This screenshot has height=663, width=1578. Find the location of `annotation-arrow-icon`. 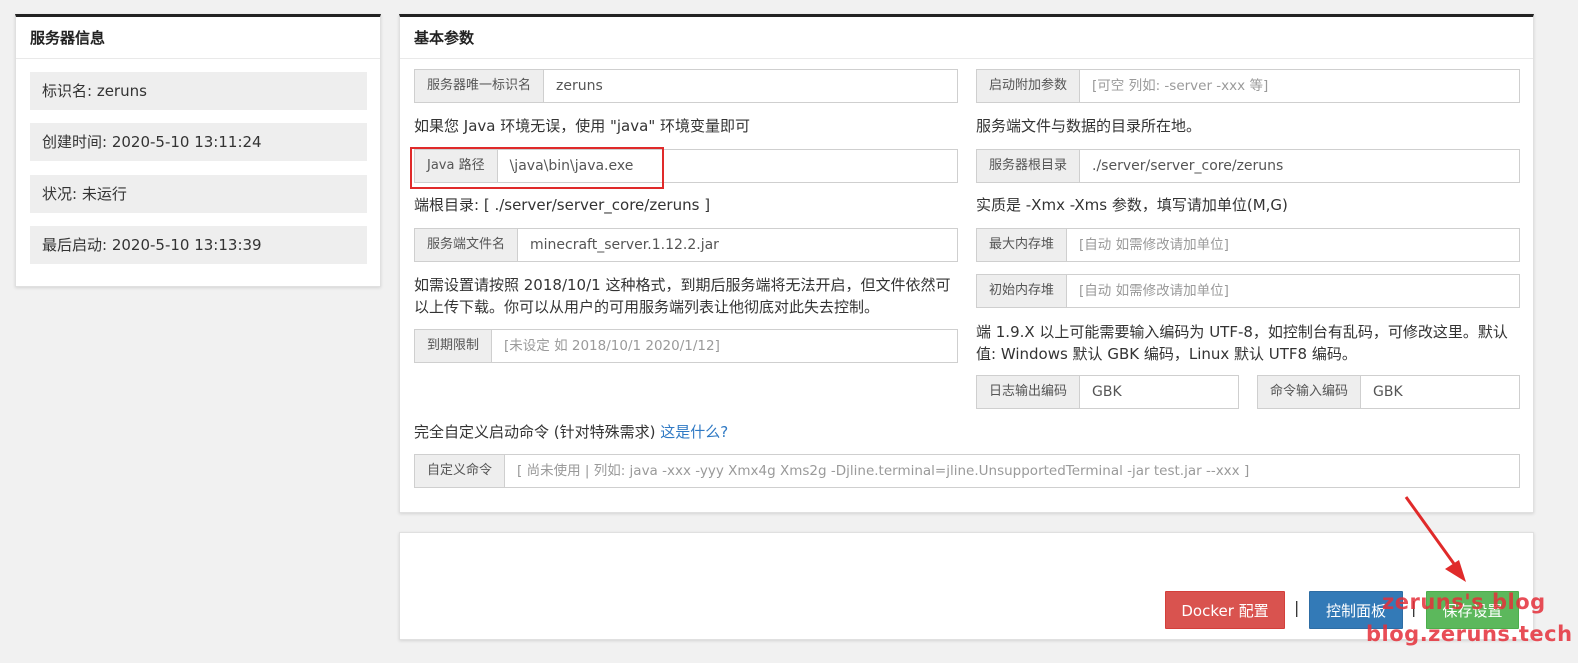

annotation-arrow-icon is located at coordinates (1435, 539).